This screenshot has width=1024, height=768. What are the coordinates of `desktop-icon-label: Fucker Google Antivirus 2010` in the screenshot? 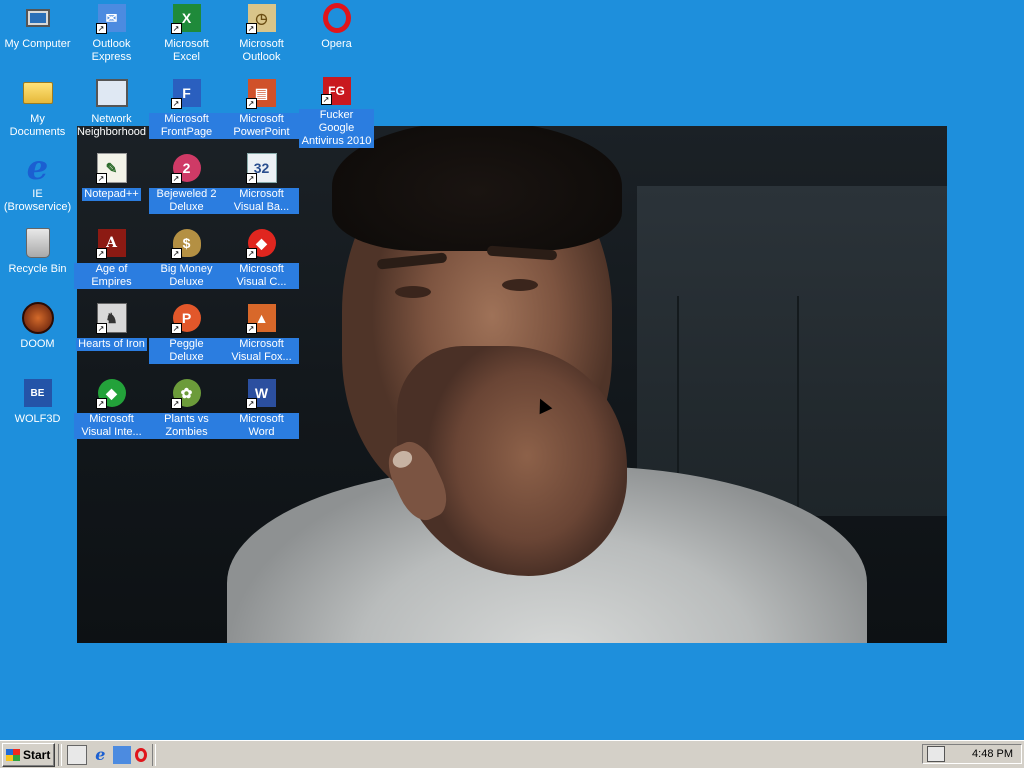 It's located at (336, 128).